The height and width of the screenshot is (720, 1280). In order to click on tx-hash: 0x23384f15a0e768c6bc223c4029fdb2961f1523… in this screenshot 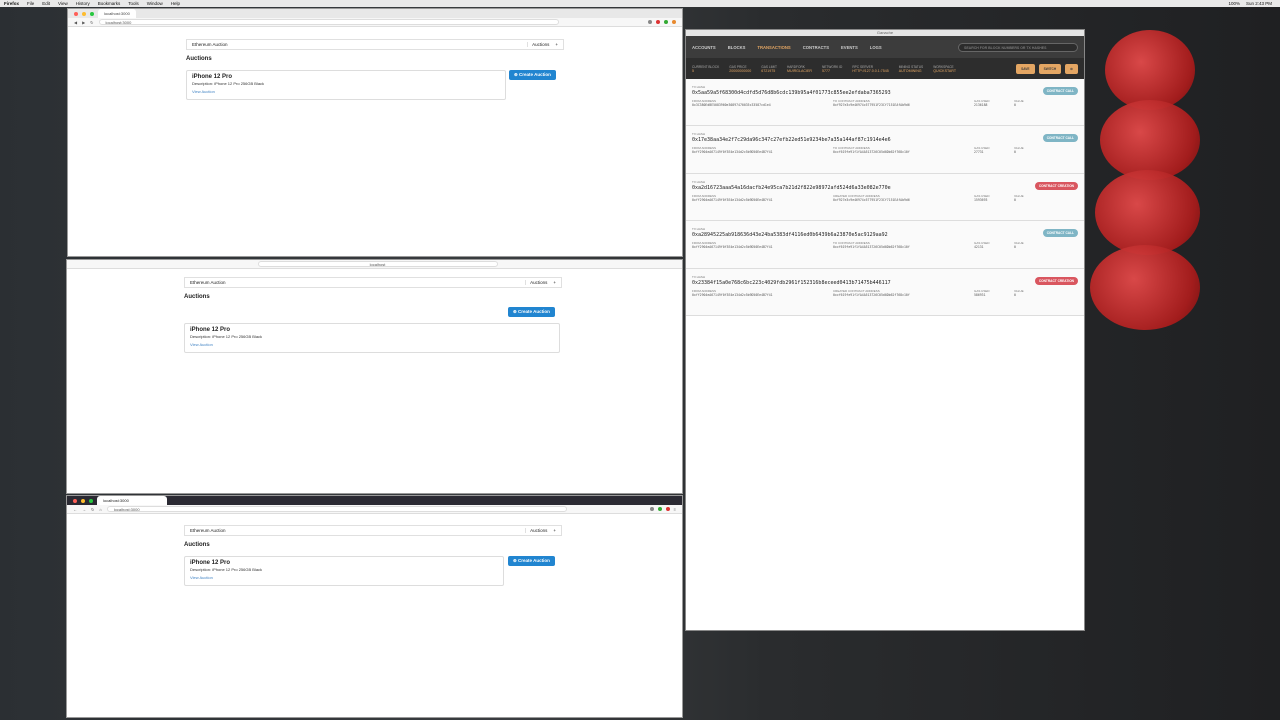, I will do `click(791, 282)`.